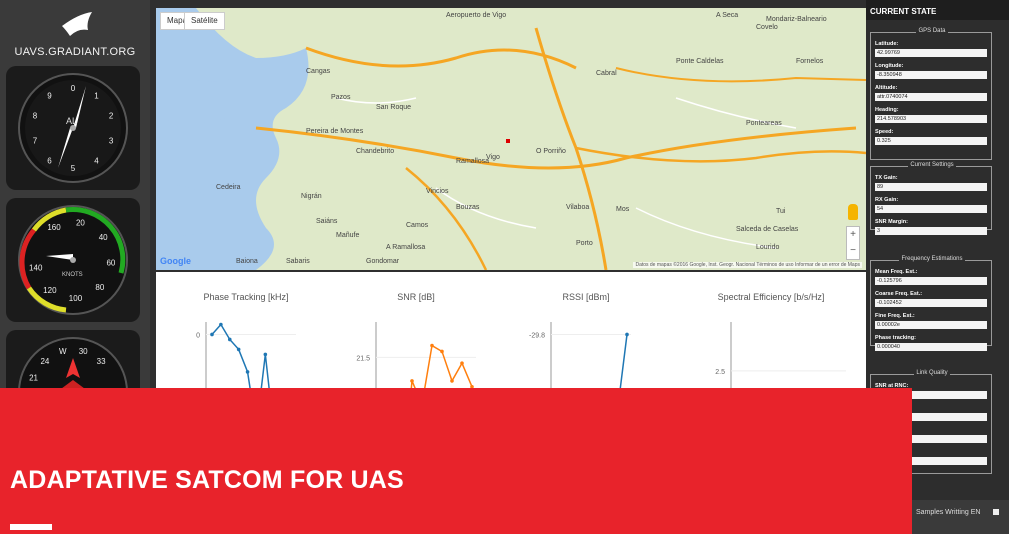 The width and height of the screenshot is (1009, 534). I want to click on field-label: Mean Freq. Est.:, so click(896, 272).